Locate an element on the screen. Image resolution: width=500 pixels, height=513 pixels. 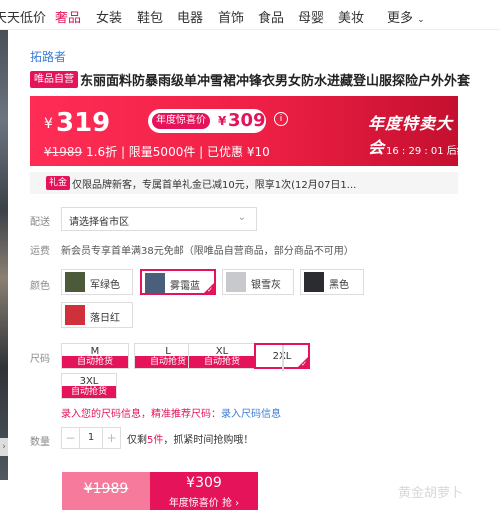
quantity-plus-button: + is located at coordinates (111, 438).